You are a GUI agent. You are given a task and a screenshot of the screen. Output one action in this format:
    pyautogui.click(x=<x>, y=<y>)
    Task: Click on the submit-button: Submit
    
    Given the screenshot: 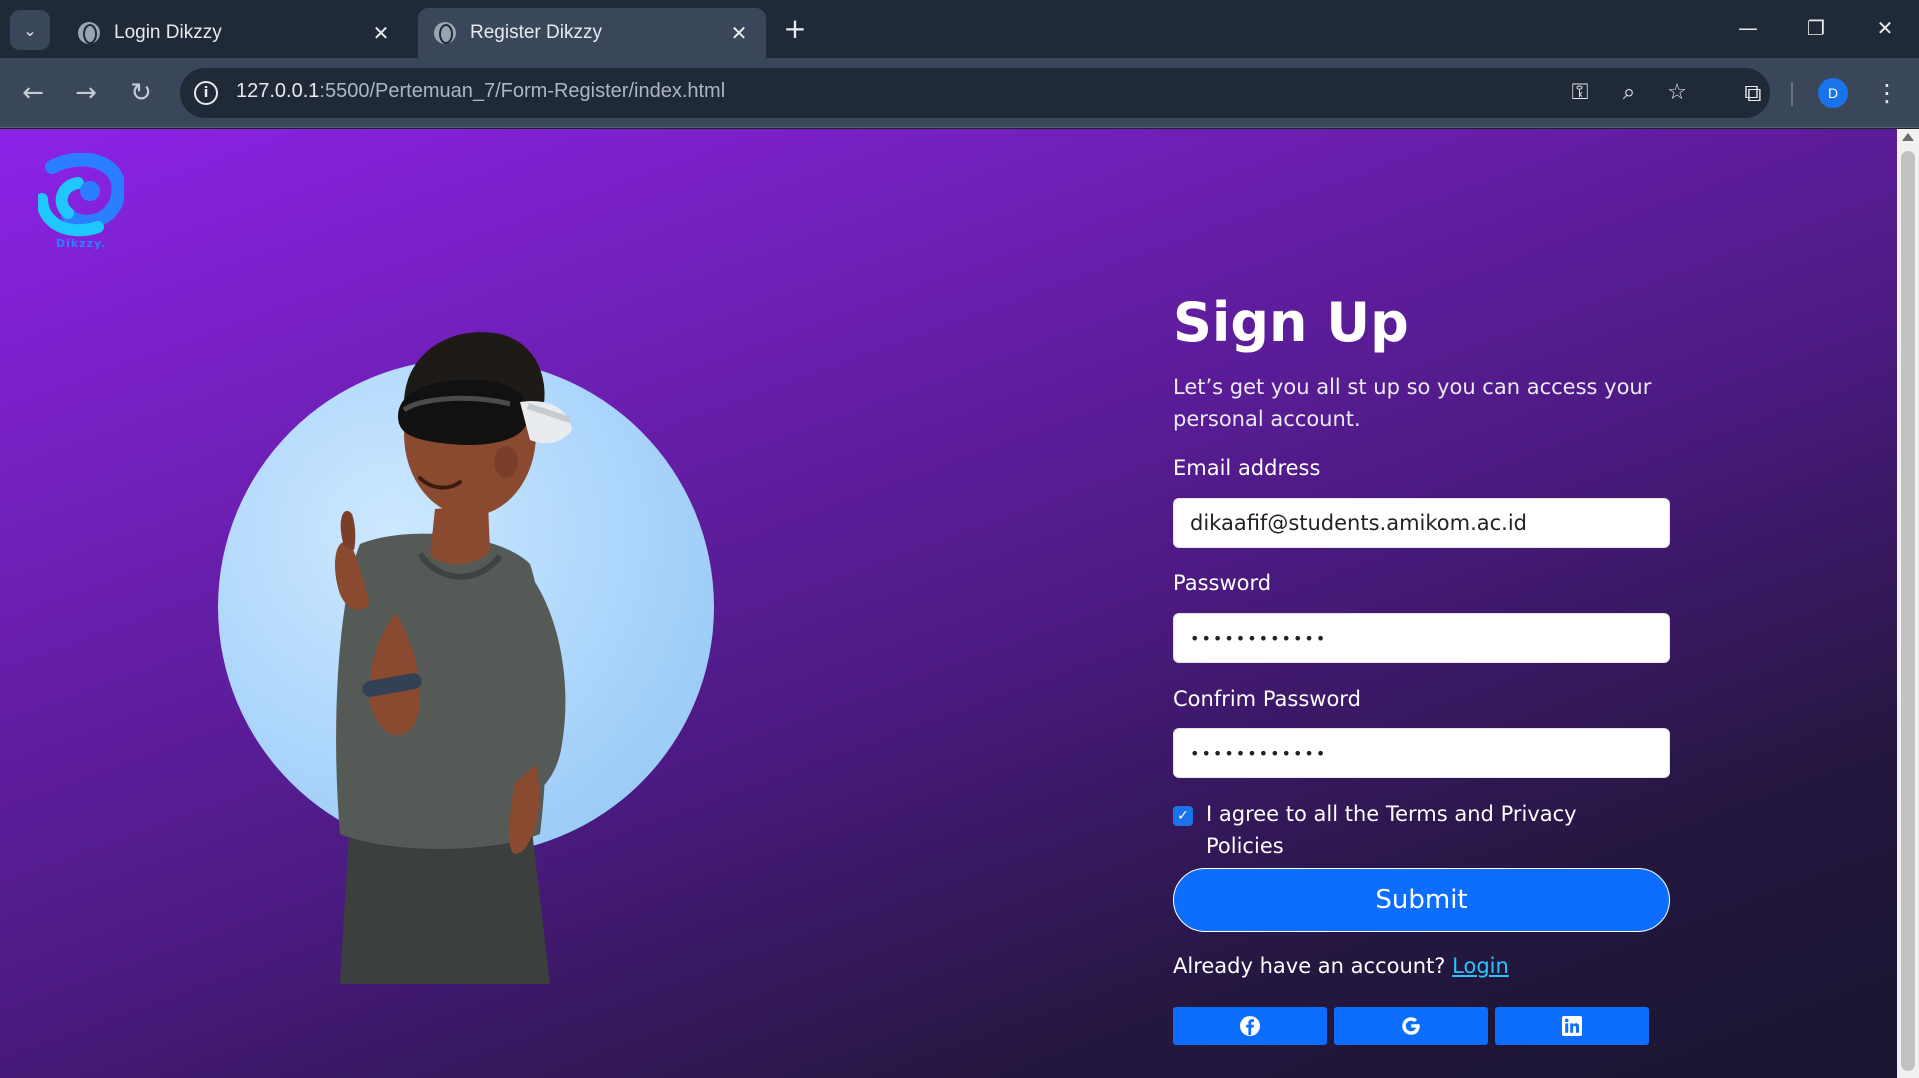 What is the action you would take?
    pyautogui.click(x=1421, y=900)
    